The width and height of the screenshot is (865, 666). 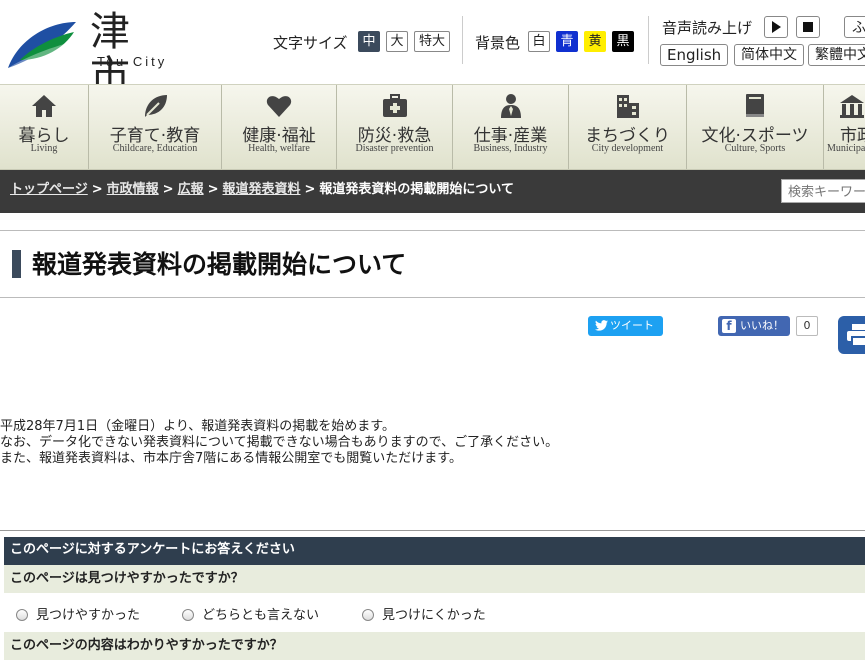 What do you see at coordinates (156, 106) in the screenshot?
I see `leaf-icon` at bounding box center [156, 106].